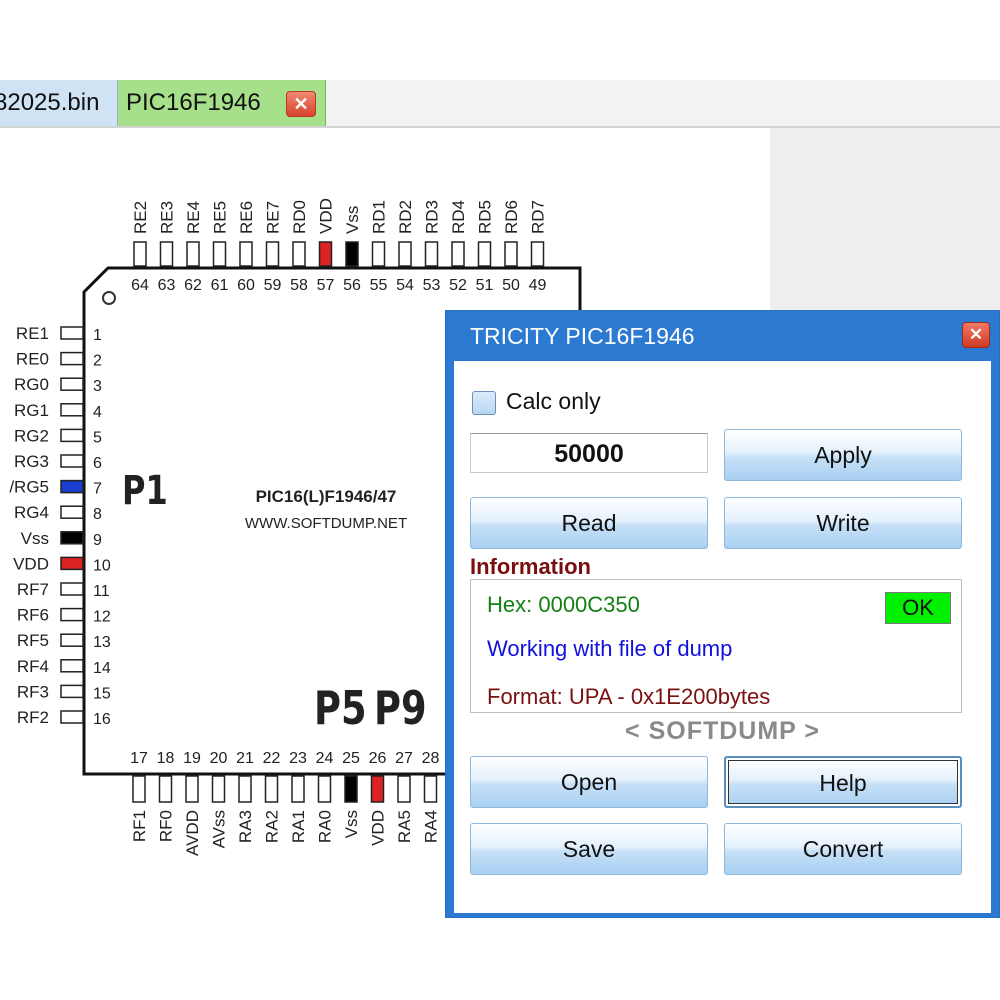 The image size is (1000, 1000). I want to click on bottom-pin-label-22: RA2, so click(272, 826).